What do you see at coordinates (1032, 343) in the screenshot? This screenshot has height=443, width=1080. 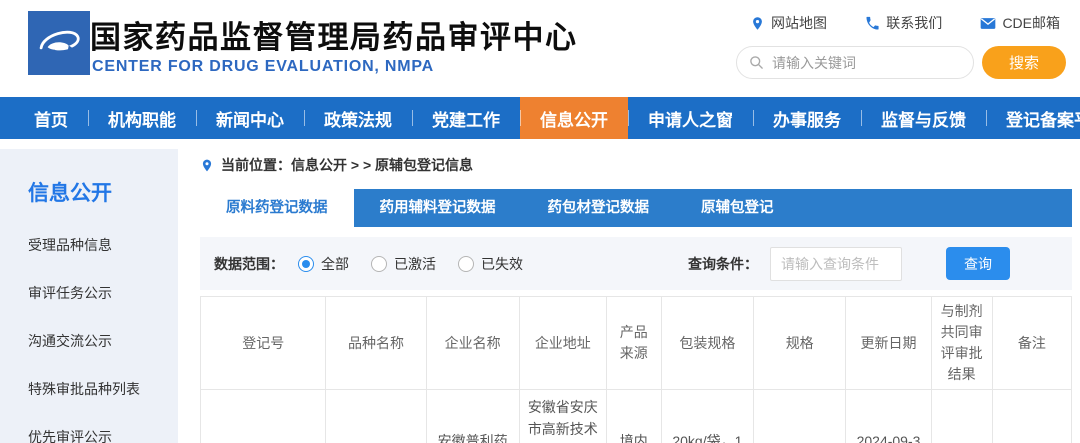 I see `header-remarks: 备注` at bounding box center [1032, 343].